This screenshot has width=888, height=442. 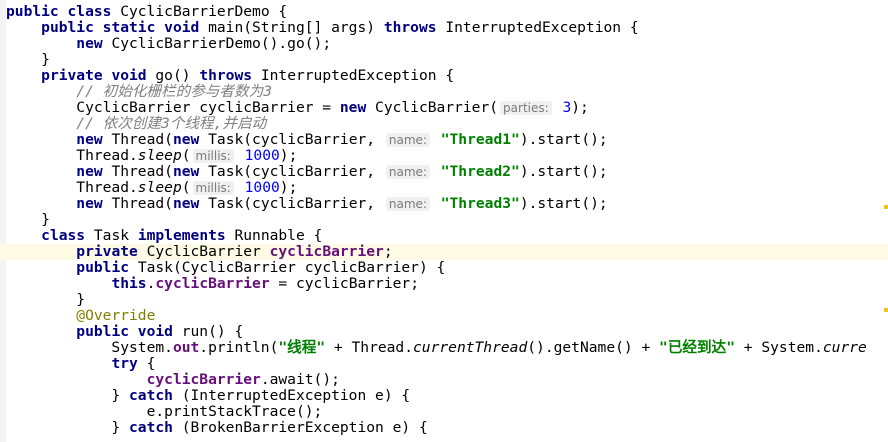 What do you see at coordinates (296, 203) in the screenshot?
I see `code-token: Task(cyclicBarrier,` at bounding box center [296, 203].